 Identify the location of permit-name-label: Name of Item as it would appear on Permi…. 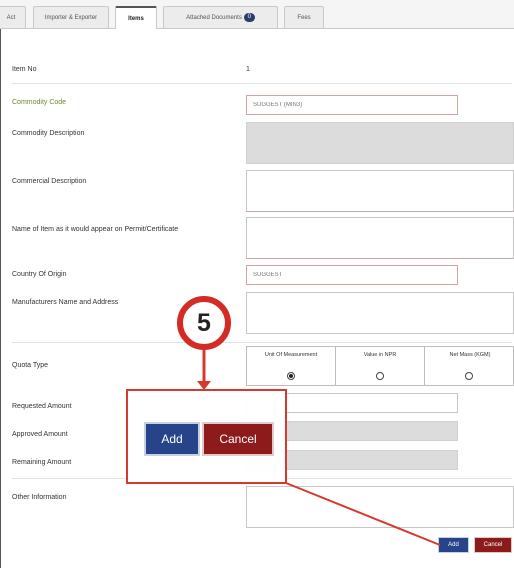
(95, 229).